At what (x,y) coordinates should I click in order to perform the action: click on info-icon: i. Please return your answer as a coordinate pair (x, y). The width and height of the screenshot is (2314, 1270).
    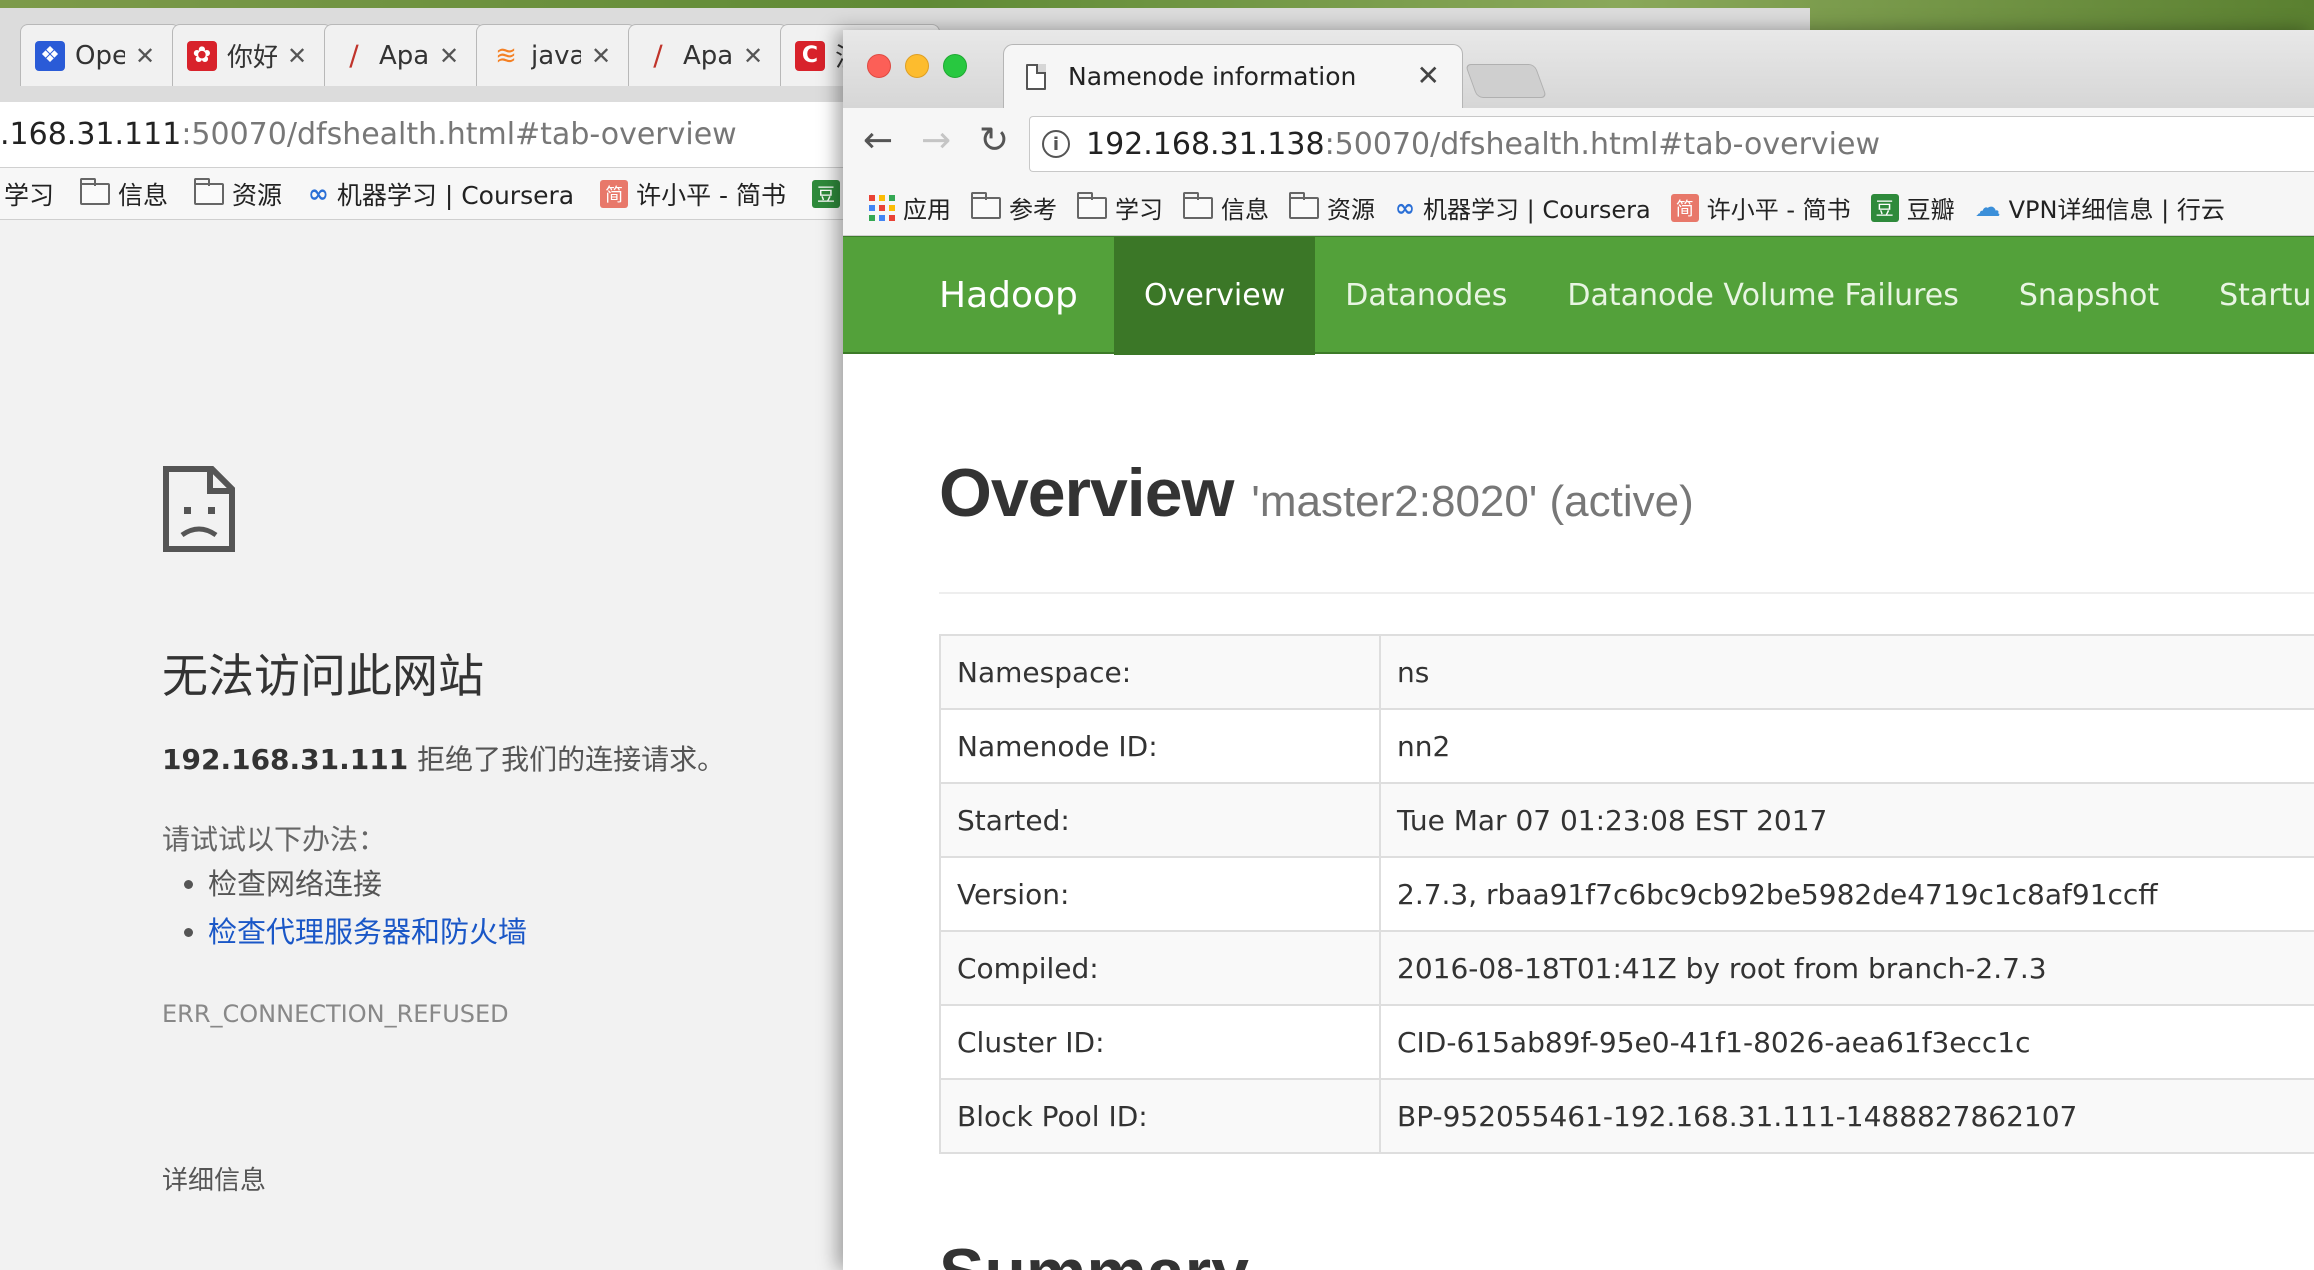
    Looking at the image, I should click on (1056, 144).